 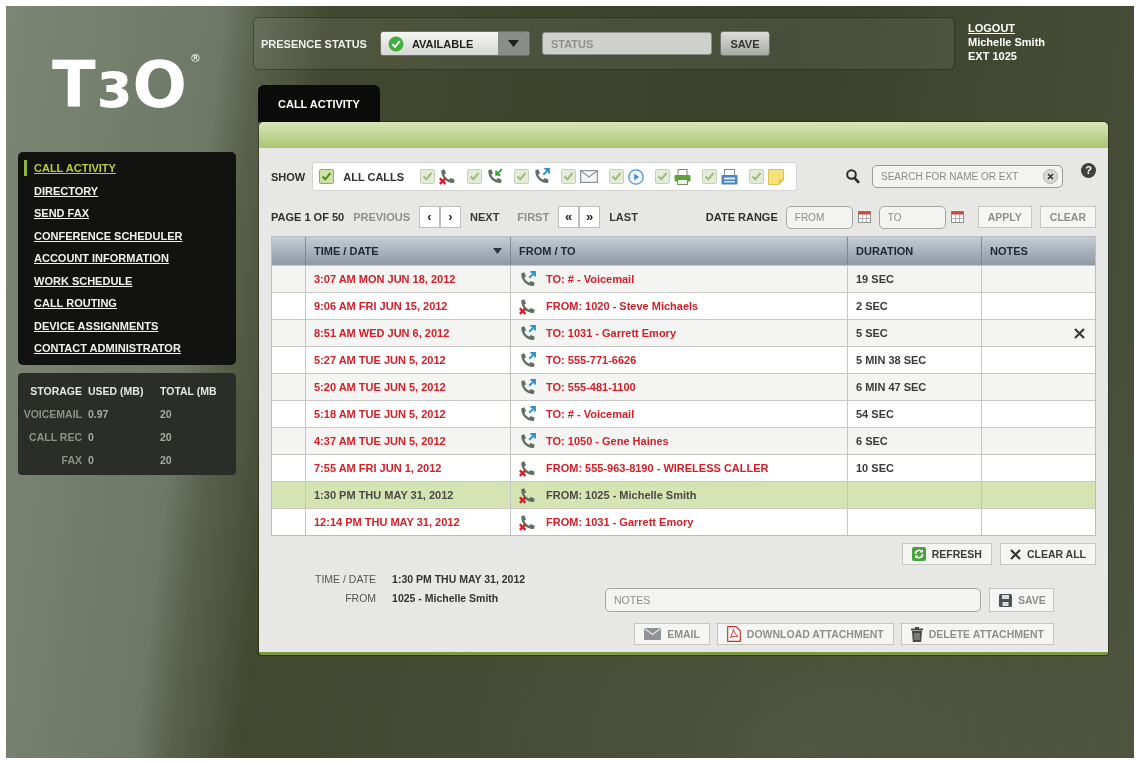 I want to click on next-page-button: ›, so click(x=450, y=217).